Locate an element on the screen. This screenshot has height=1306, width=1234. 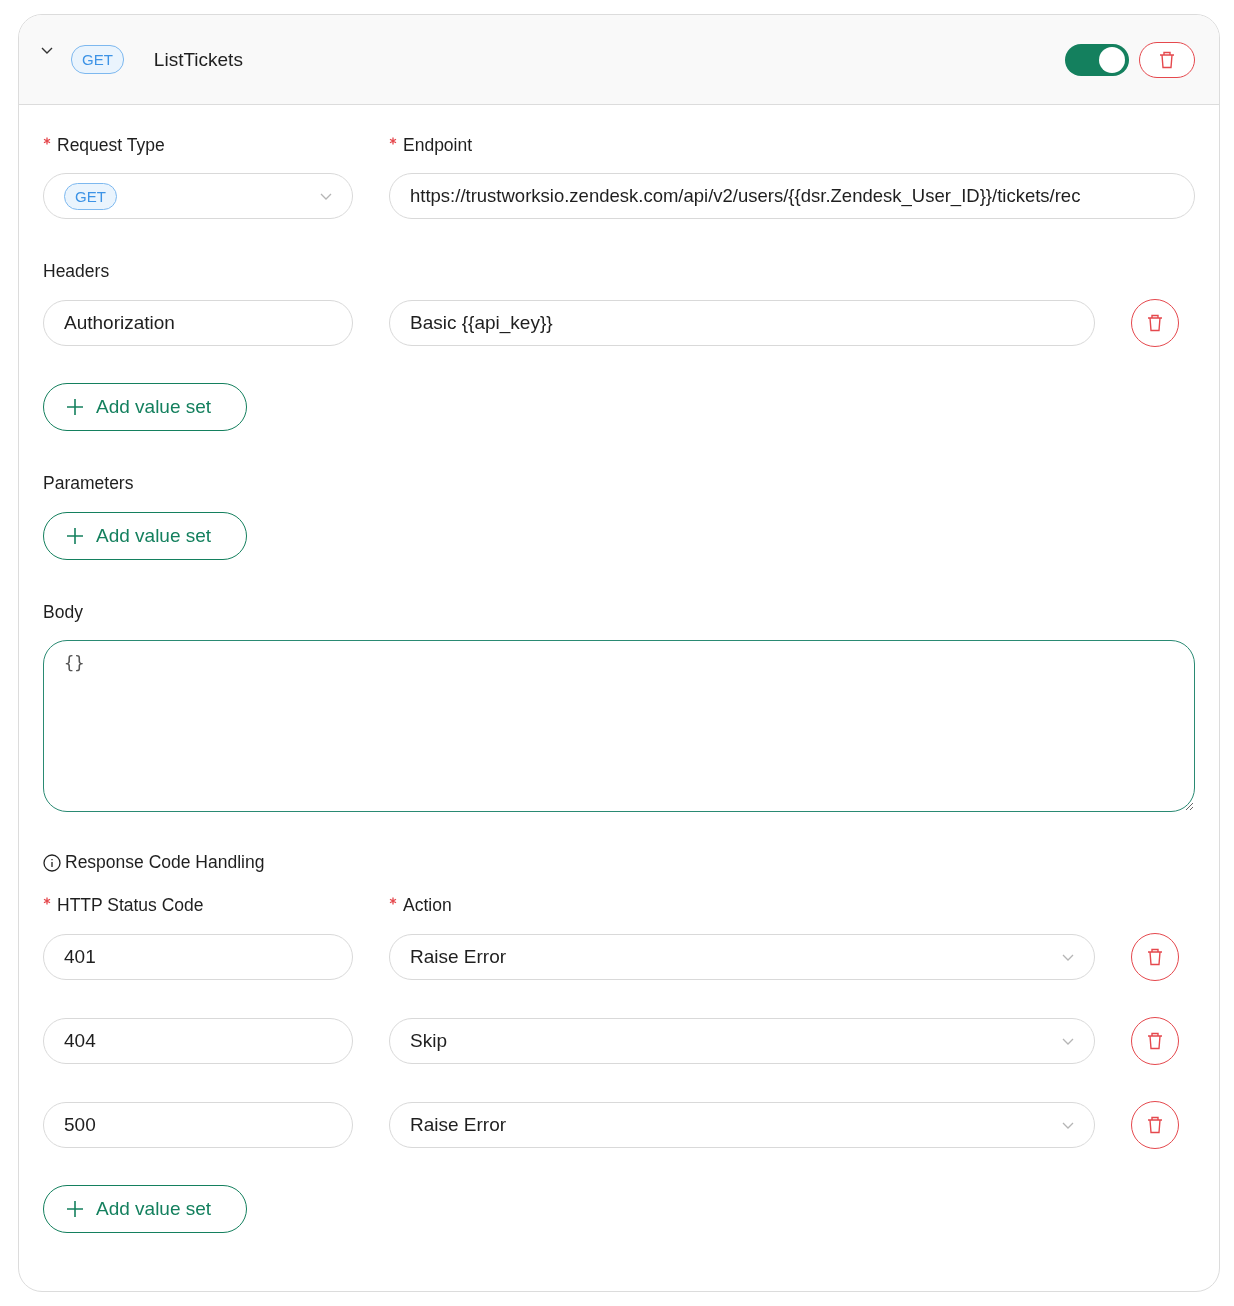
enable-toggle is located at coordinates (1097, 59).